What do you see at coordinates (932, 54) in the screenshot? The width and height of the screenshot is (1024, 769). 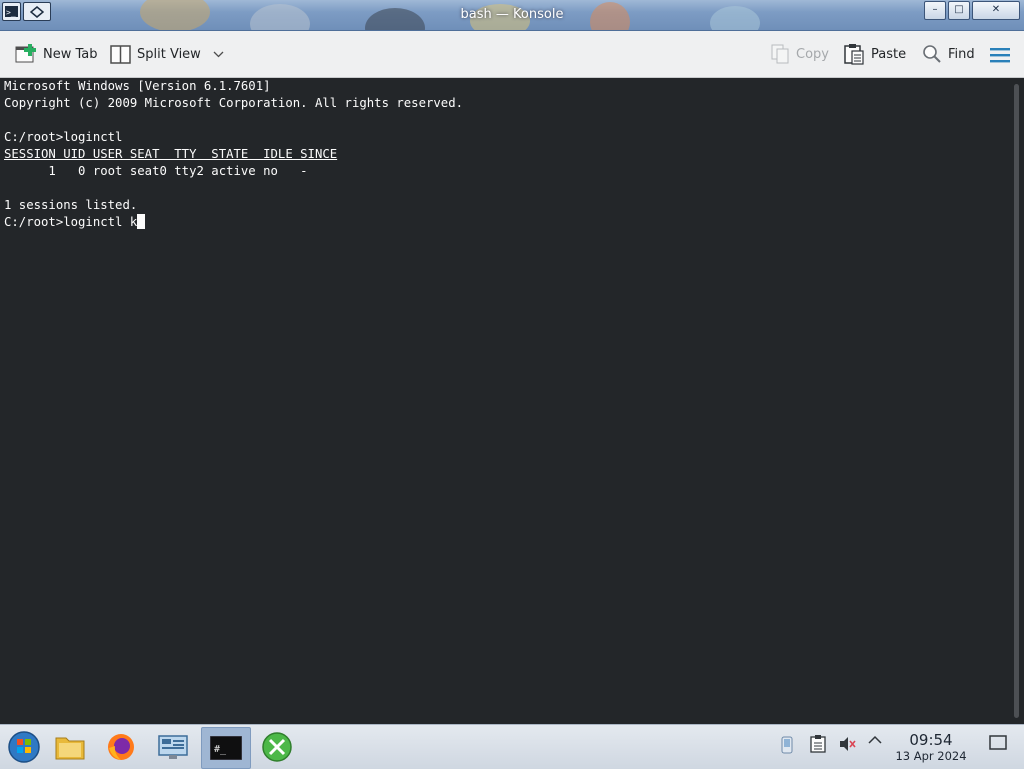 I see `search-icon` at bounding box center [932, 54].